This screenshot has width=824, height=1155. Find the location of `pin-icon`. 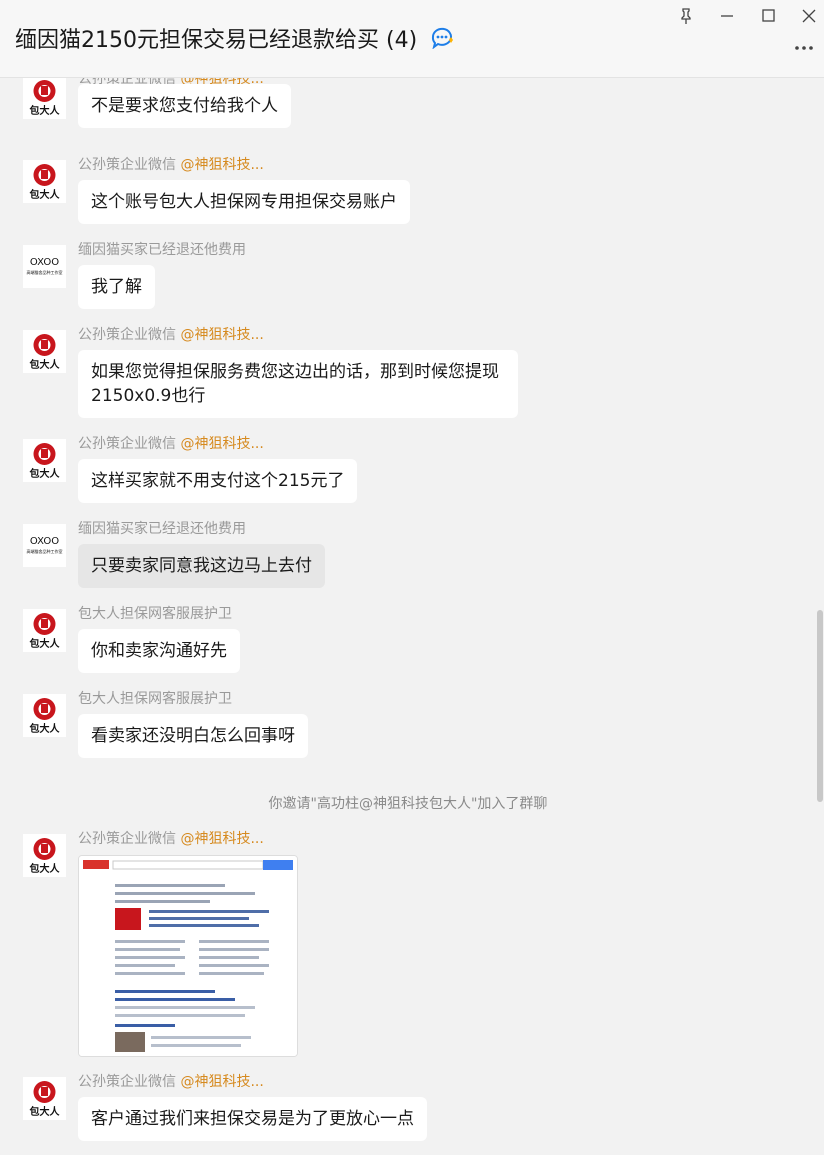

pin-icon is located at coordinates (686, 16).